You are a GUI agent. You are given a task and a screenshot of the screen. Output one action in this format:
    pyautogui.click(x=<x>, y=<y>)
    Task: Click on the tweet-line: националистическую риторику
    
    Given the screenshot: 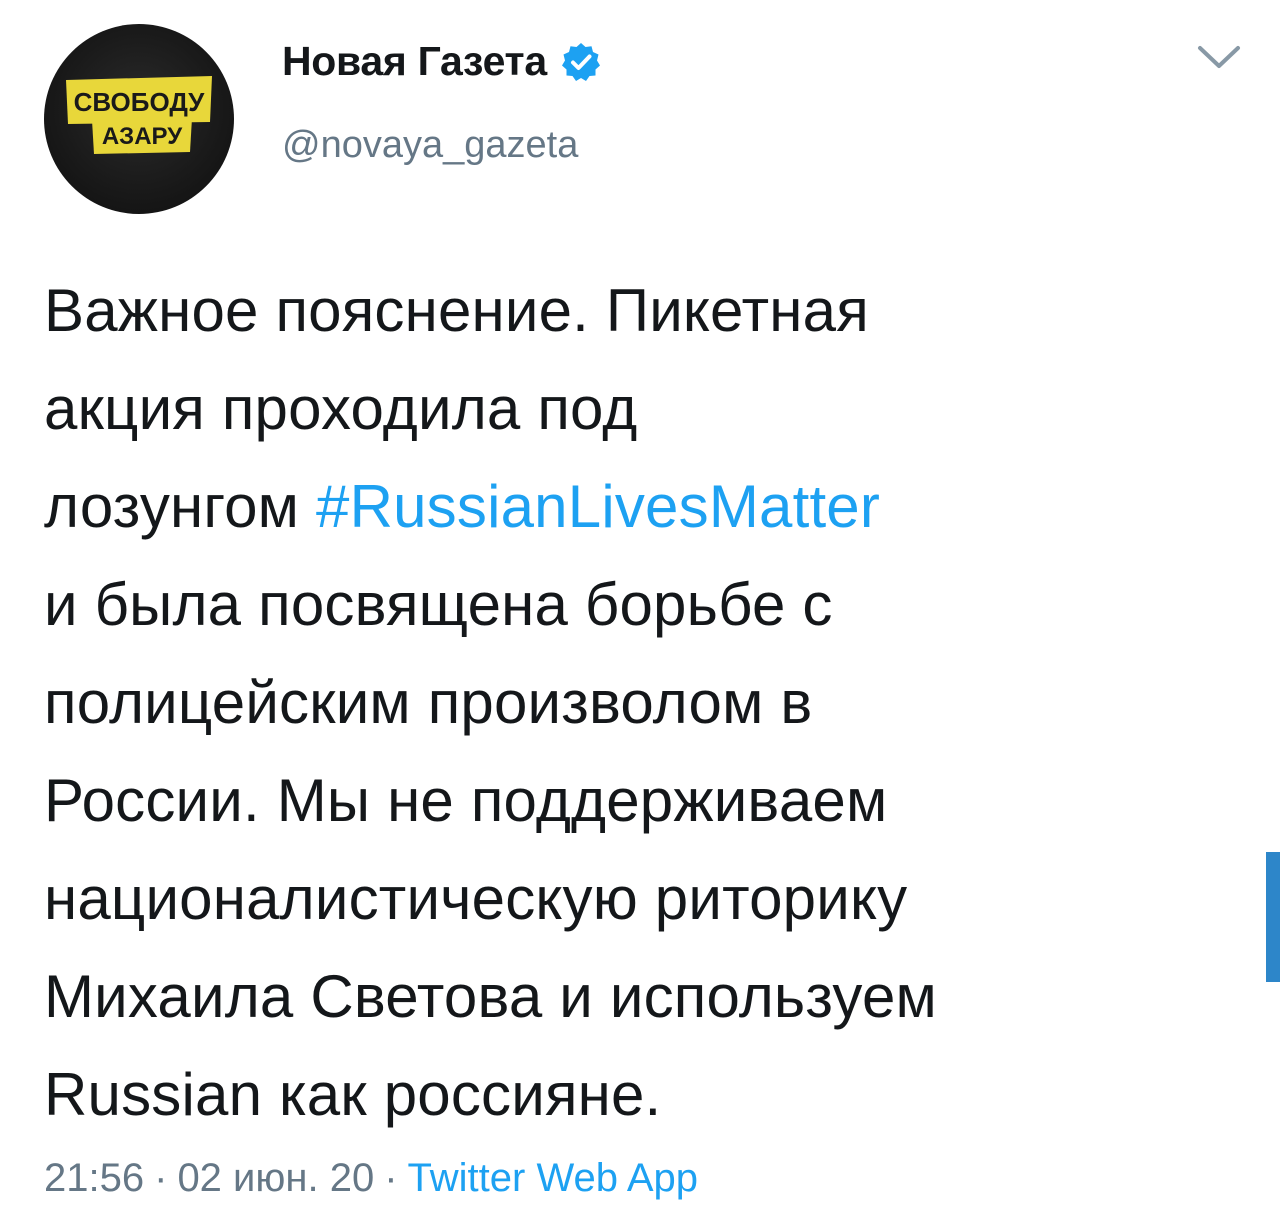 What is the action you would take?
    pyautogui.click(x=476, y=898)
    